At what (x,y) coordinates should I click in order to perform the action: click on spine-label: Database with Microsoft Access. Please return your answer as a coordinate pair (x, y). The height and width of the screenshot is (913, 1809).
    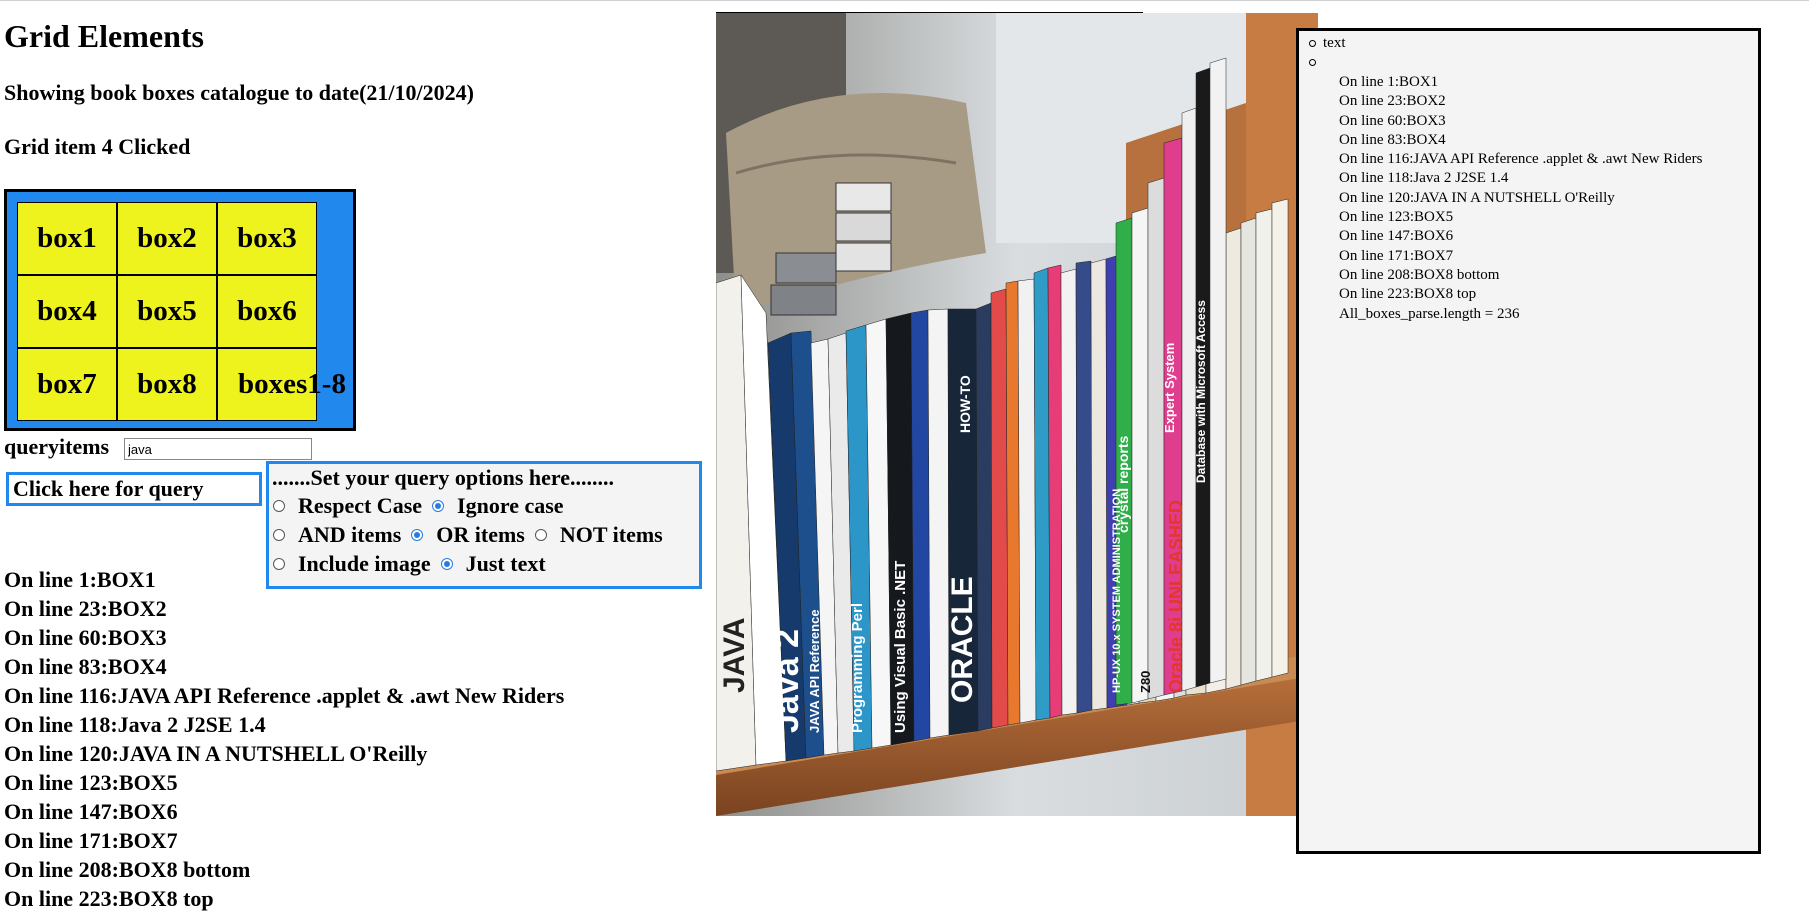
    Looking at the image, I should click on (1201, 391).